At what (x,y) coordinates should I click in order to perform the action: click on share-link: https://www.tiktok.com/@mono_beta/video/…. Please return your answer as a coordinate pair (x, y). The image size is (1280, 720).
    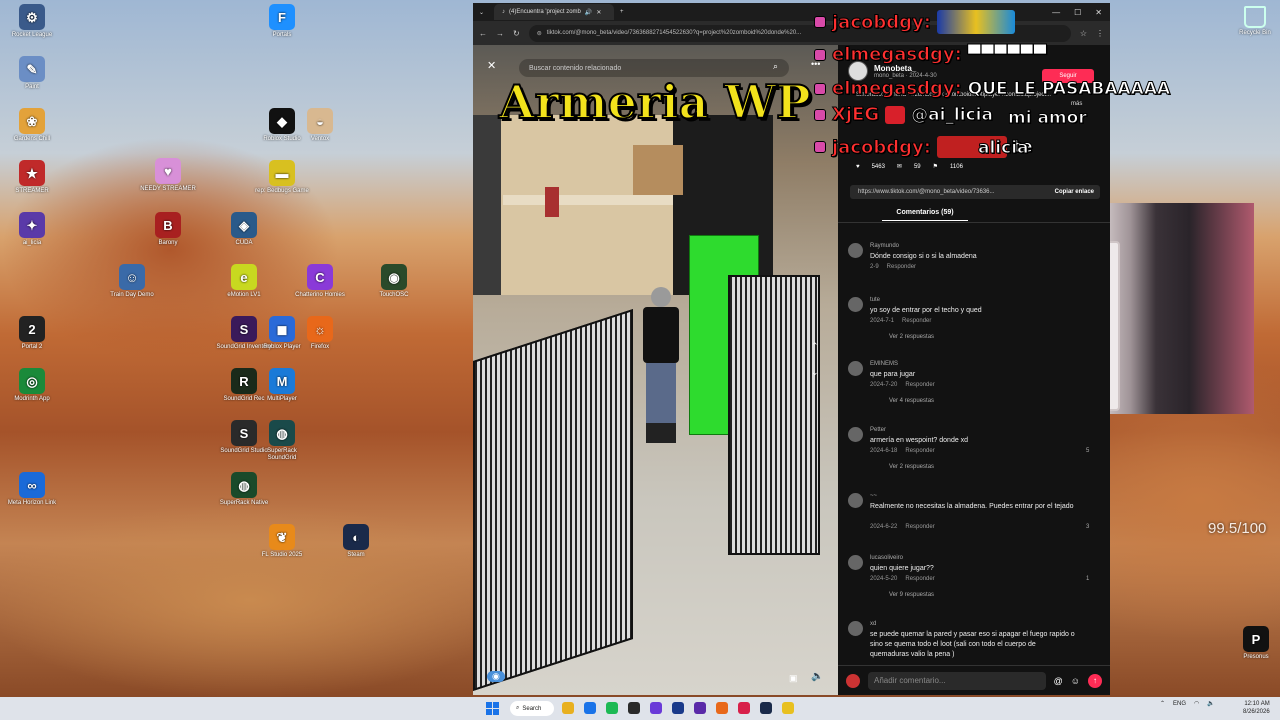
    Looking at the image, I should click on (926, 192).